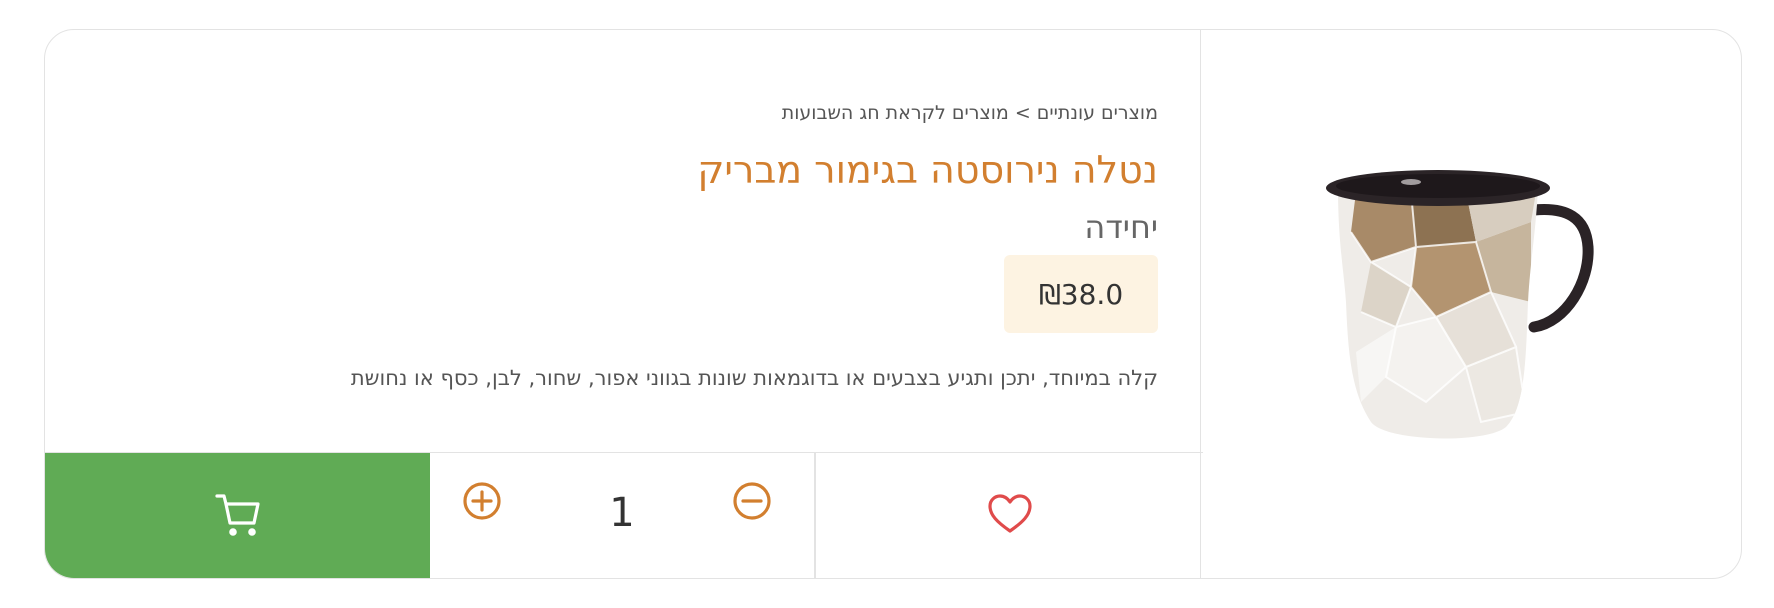 Image resolution: width=1774 pixels, height=608 pixels. I want to click on quantity-stepper: 1, so click(622, 515).